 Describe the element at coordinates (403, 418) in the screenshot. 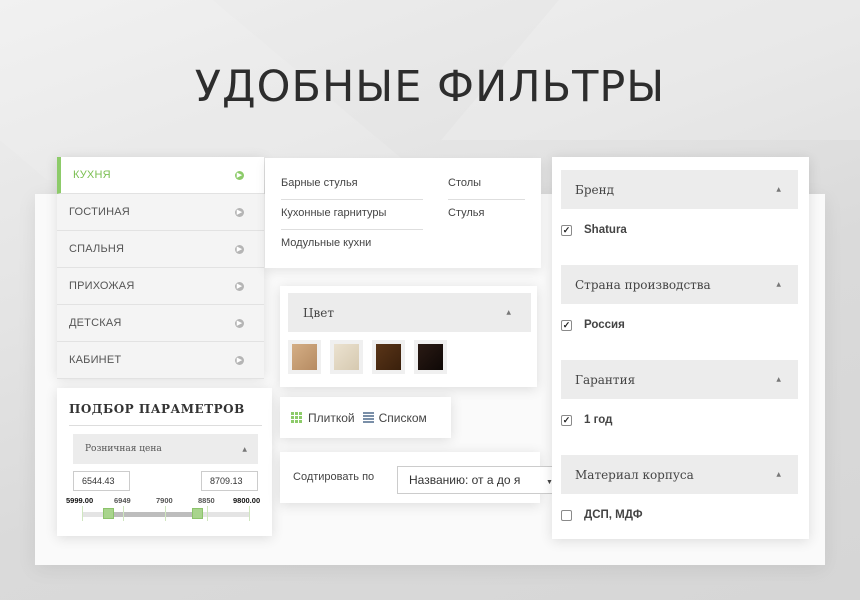

I see `list-view-button: Списком` at that location.